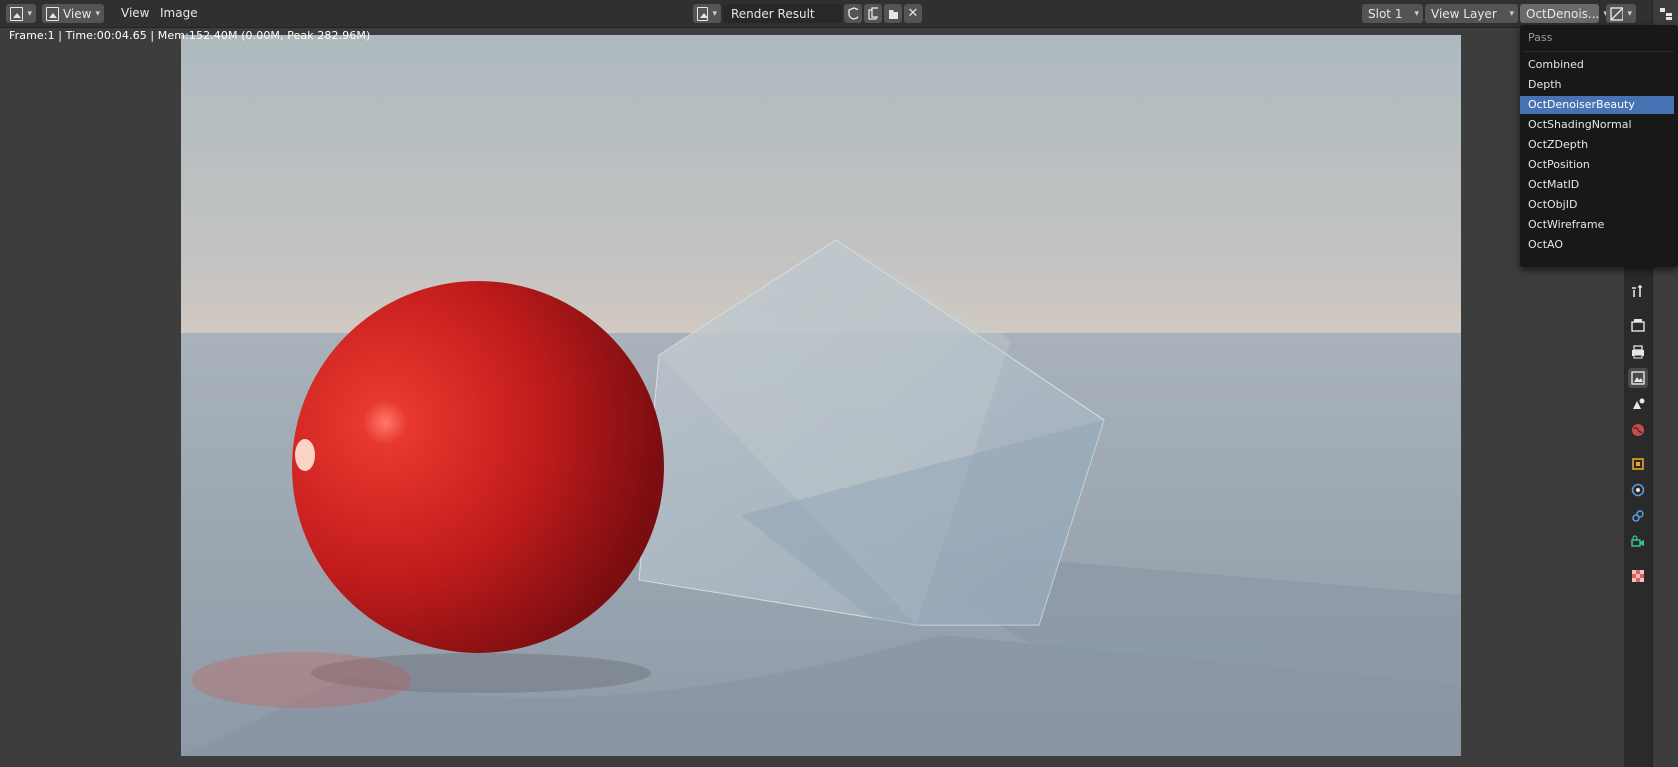 The height and width of the screenshot is (767, 1678). What do you see at coordinates (703, 13) in the screenshot?
I see `image-icon` at bounding box center [703, 13].